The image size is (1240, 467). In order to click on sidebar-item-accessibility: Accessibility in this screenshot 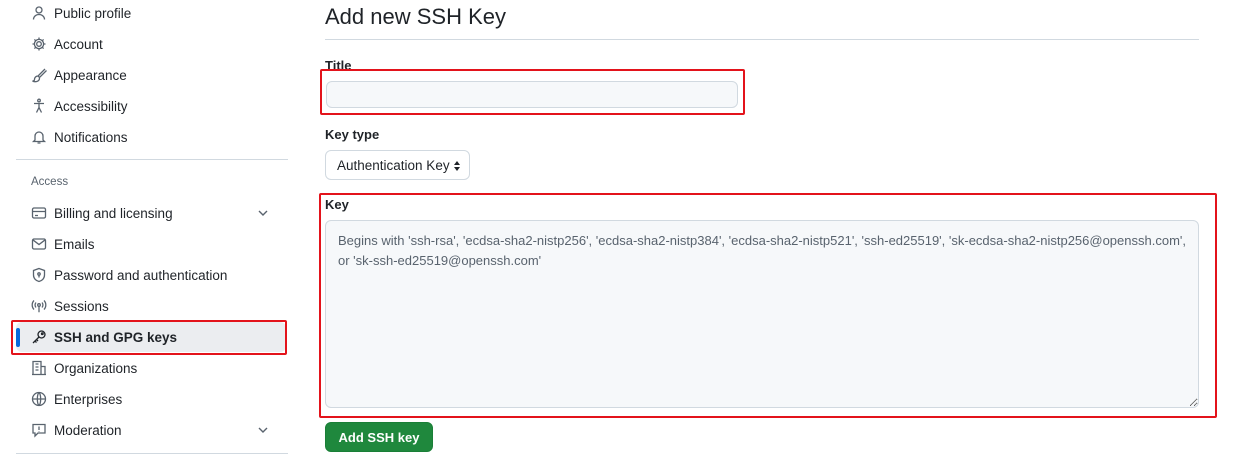, I will do `click(151, 106)`.